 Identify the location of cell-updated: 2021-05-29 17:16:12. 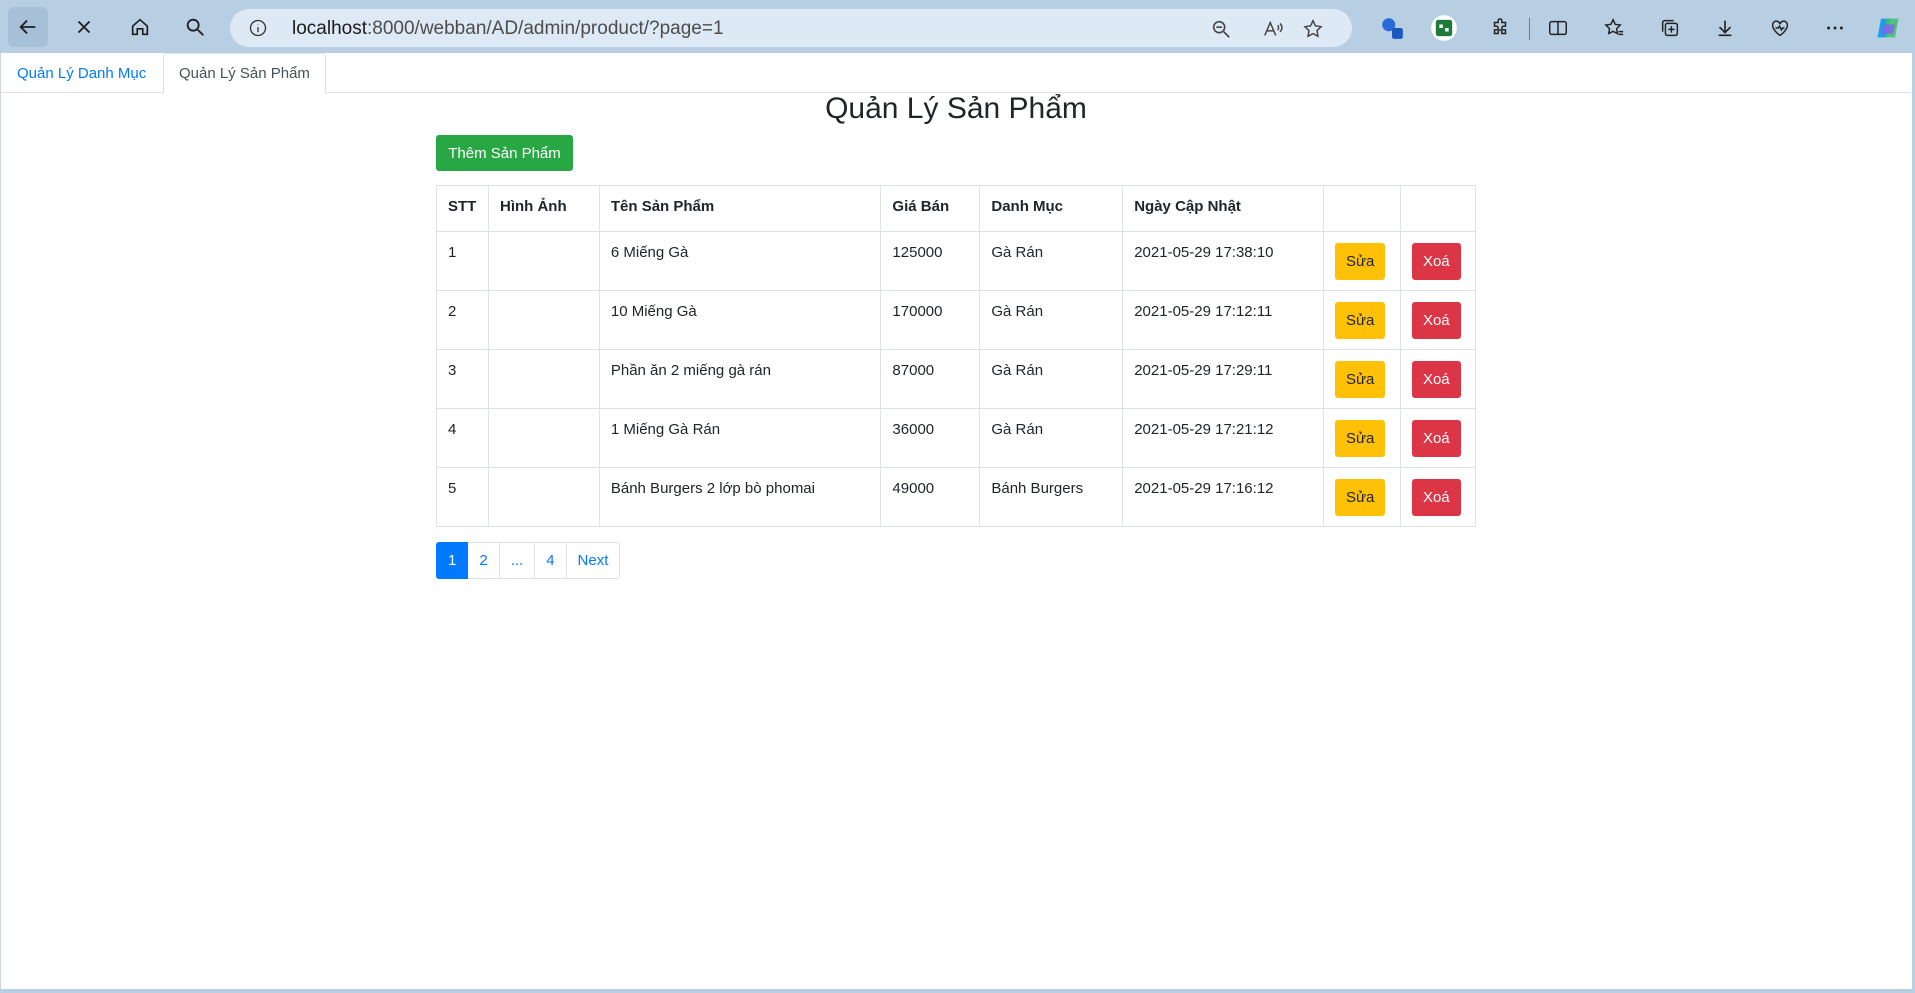
(1223, 497).